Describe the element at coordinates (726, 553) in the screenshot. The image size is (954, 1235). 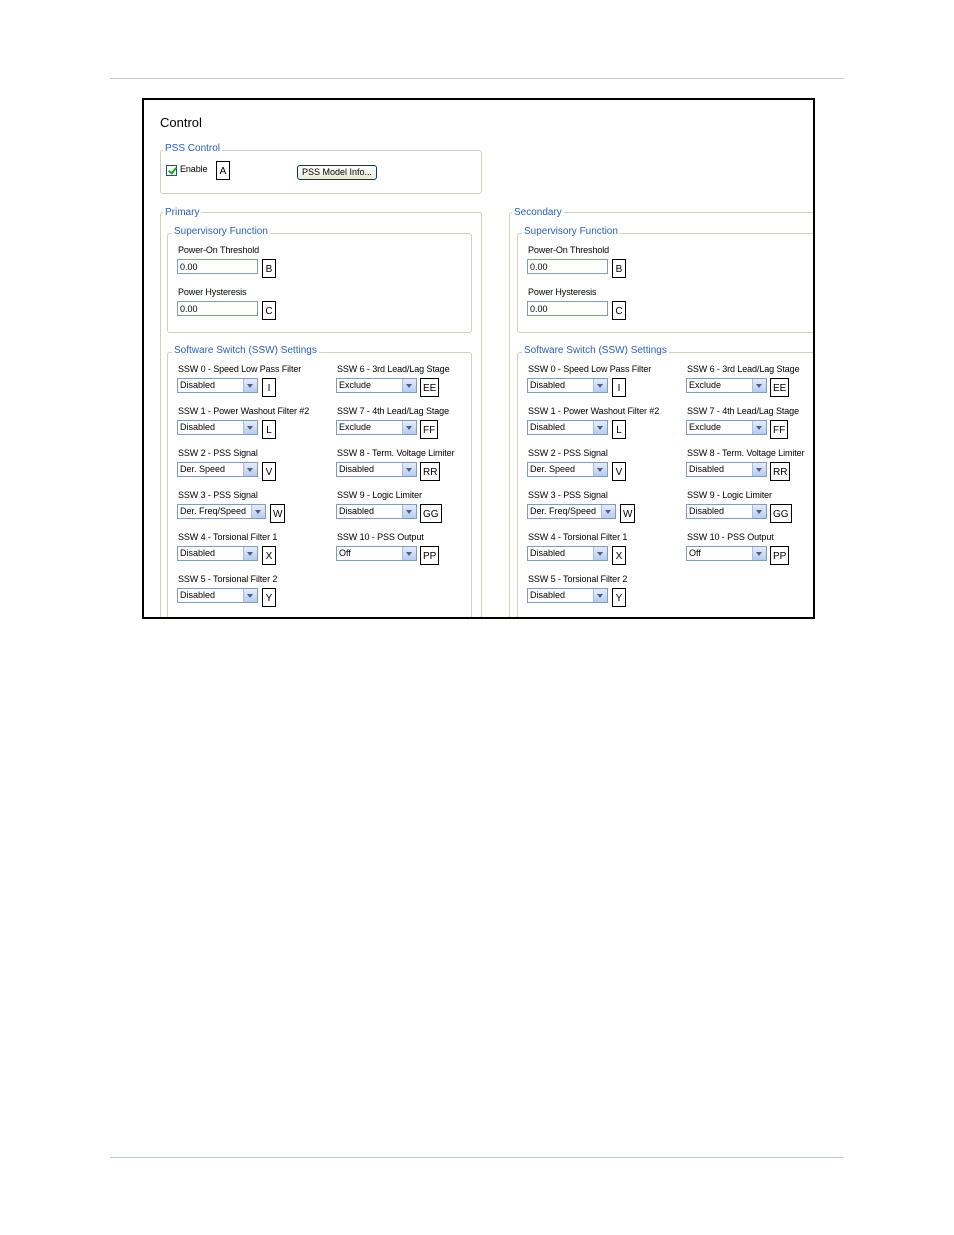
I see `secondary-ssw10-select: Off` at that location.